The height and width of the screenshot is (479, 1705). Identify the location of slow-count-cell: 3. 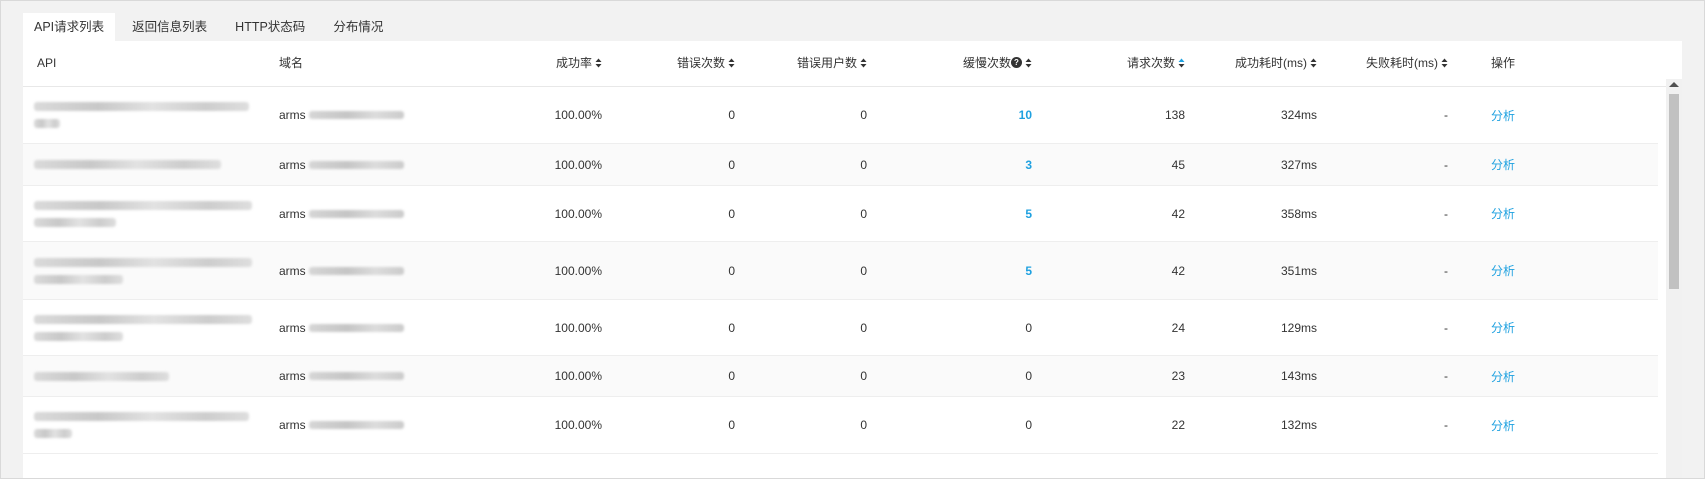
(977, 164).